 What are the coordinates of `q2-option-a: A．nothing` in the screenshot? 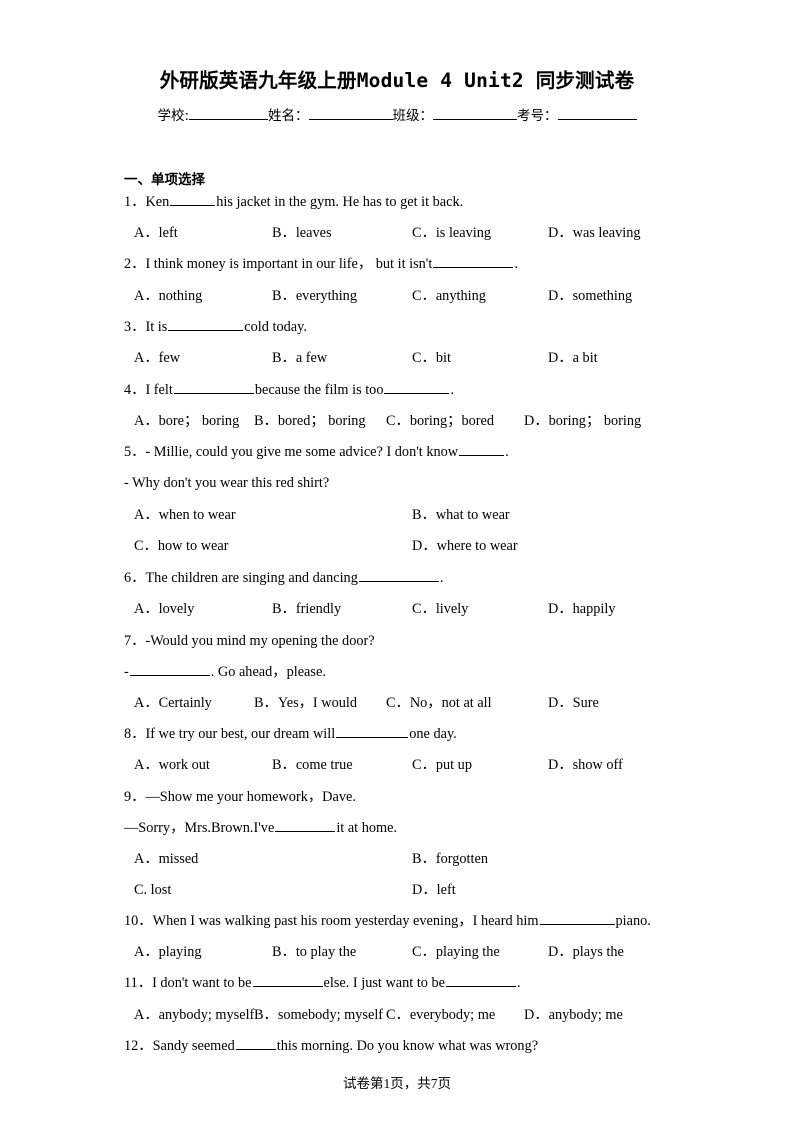 It's located at (168, 296).